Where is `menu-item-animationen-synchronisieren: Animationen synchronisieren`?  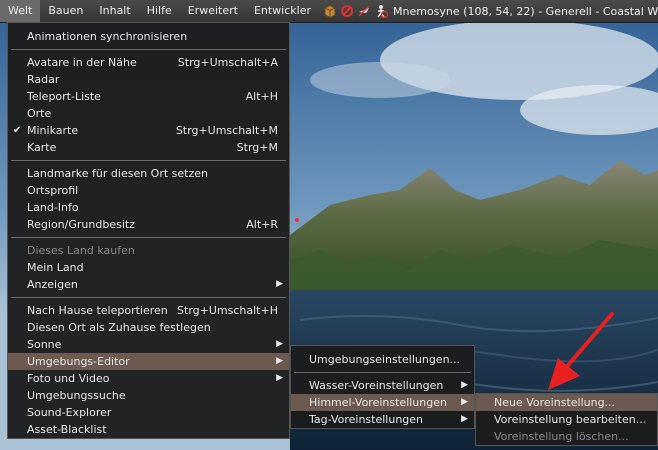 menu-item-animationen-synchronisieren: Animationen synchronisieren is located at coordinates (148, 36).